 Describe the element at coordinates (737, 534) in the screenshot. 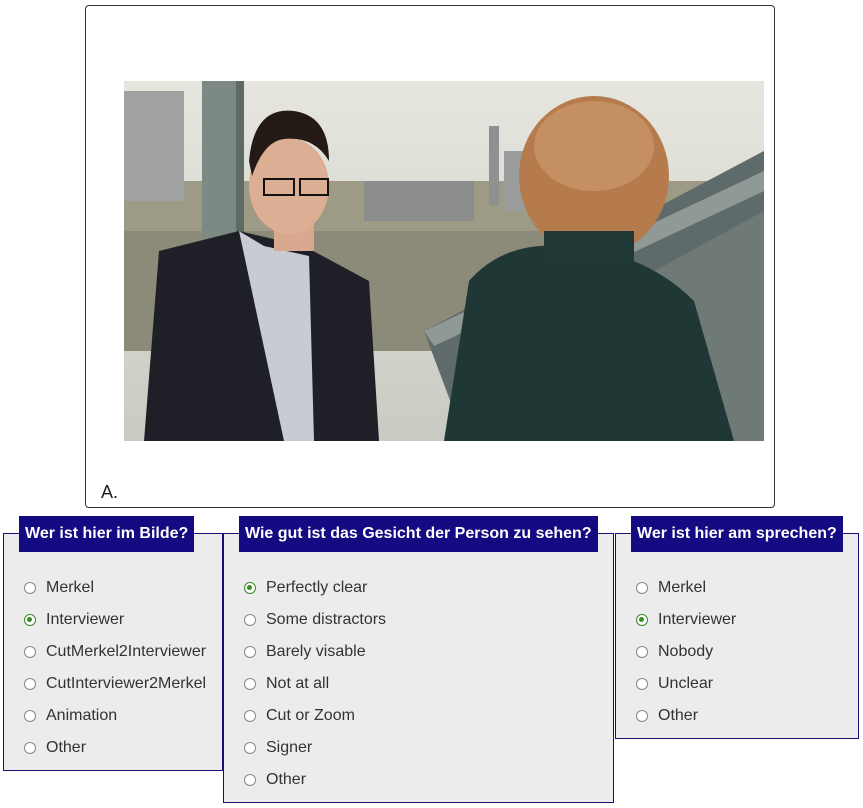

I see `panel-title: Wer ist hier am sprechen?` at that location.